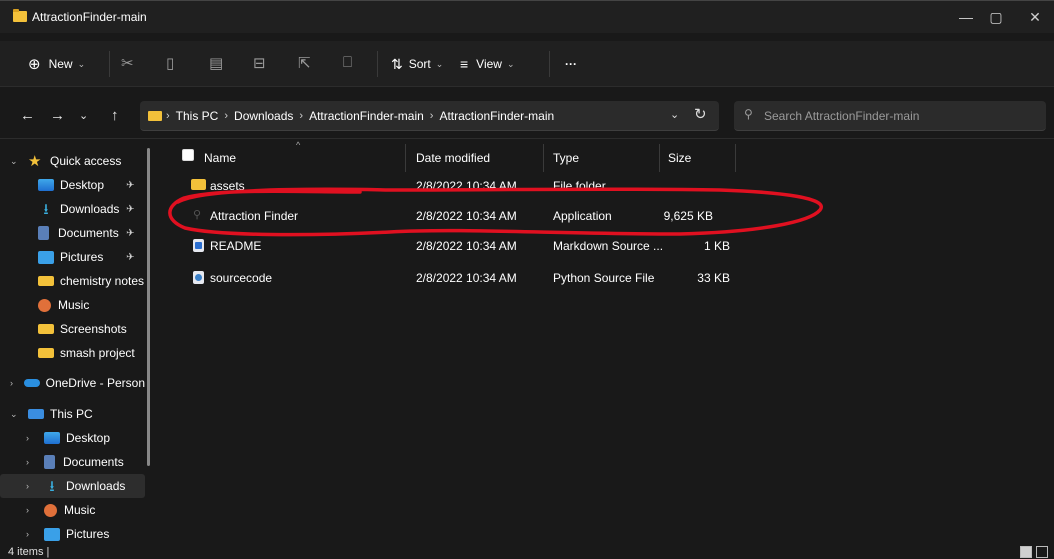 This screenshot has height=559, width=1054. Describe the element at coordinates (419, 64) in the screenshot. I see `sort-button-label: Sort` at that location.